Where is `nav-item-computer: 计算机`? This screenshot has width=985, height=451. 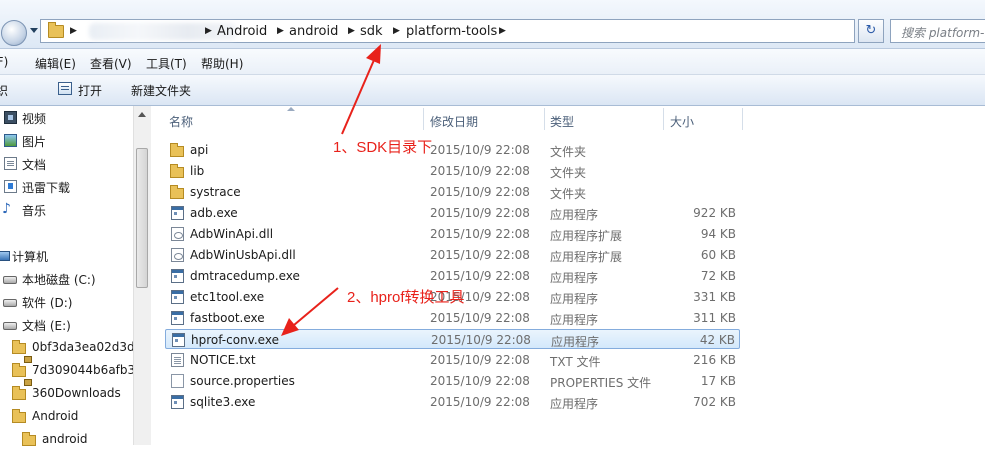
nav-item-computer: 计算机 is located at coordinates (66, 256).